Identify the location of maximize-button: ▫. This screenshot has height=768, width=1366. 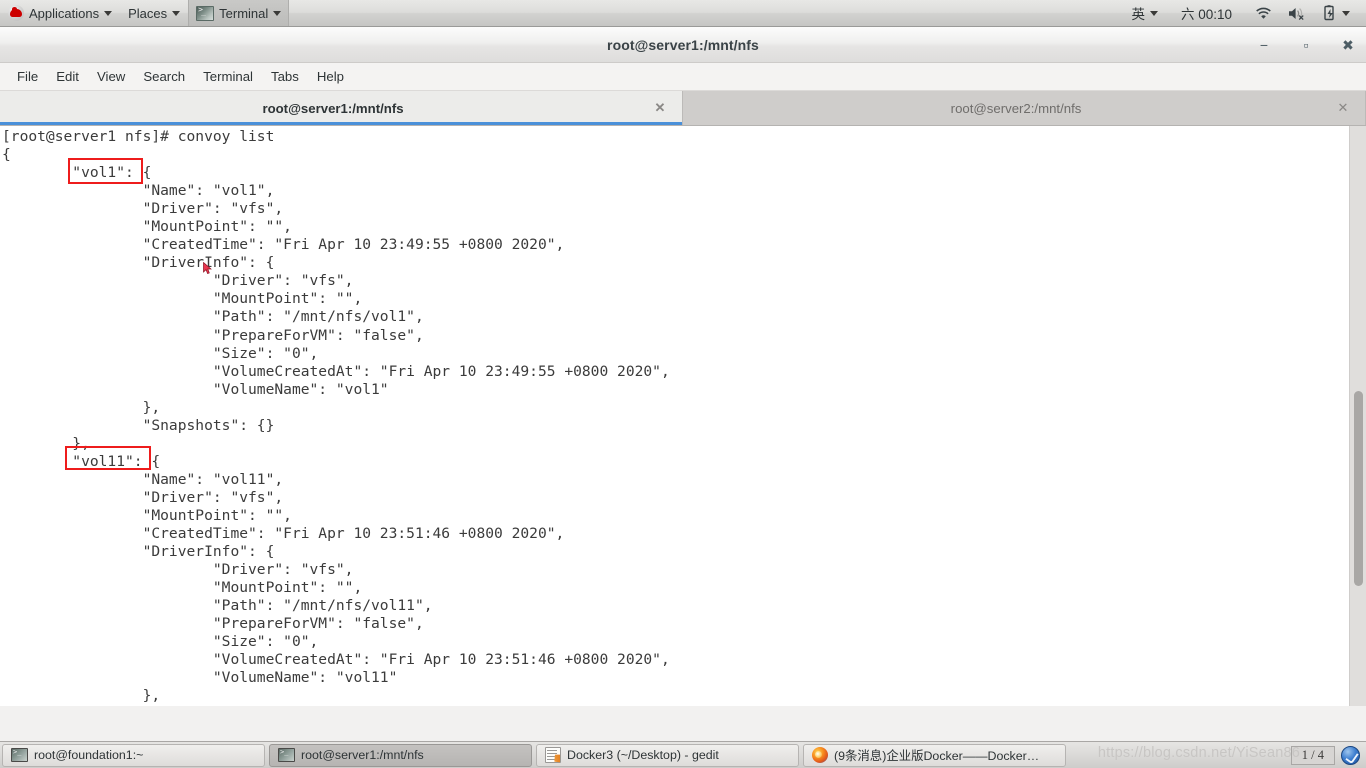
(1306, 45).